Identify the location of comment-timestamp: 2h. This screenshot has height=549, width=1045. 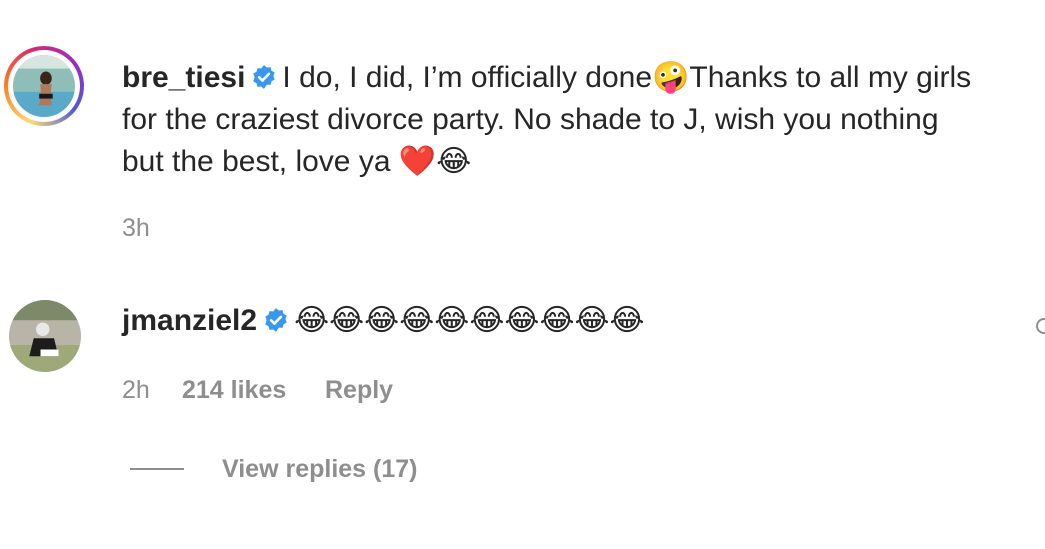
(136, 390).